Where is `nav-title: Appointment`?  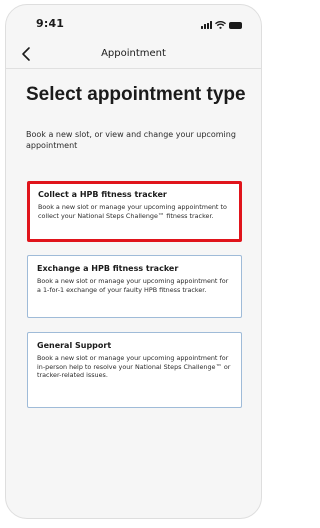 nav-title: Appointment is located at coordinates (133, 53).